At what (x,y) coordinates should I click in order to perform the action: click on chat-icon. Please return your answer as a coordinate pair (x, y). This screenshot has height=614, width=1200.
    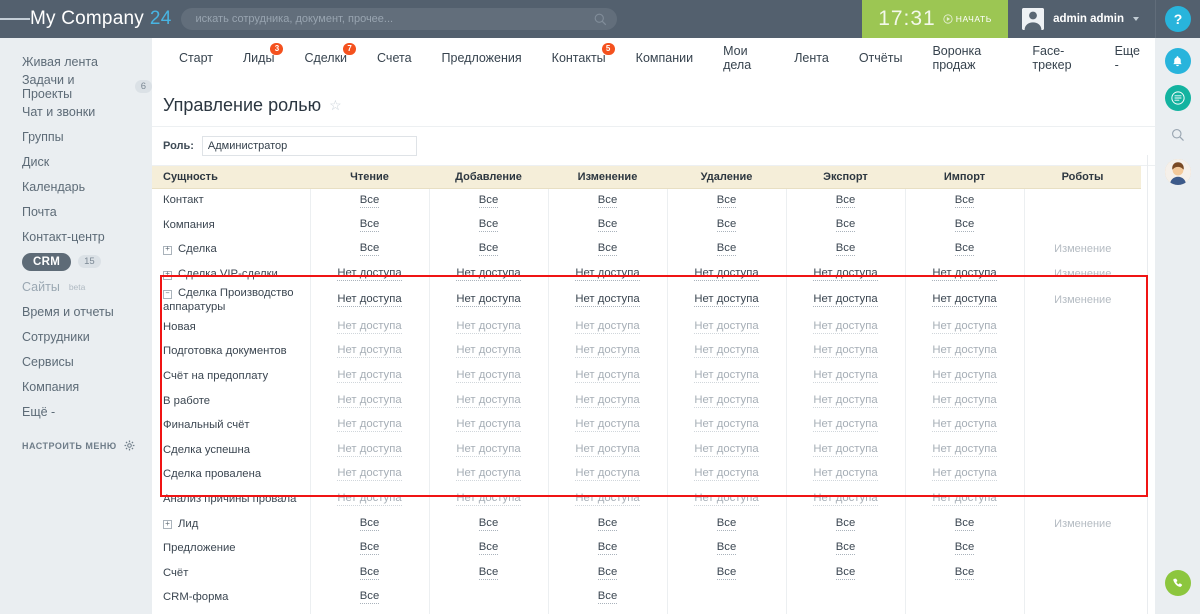
    Looking at the image, I should click on (1177, 98).